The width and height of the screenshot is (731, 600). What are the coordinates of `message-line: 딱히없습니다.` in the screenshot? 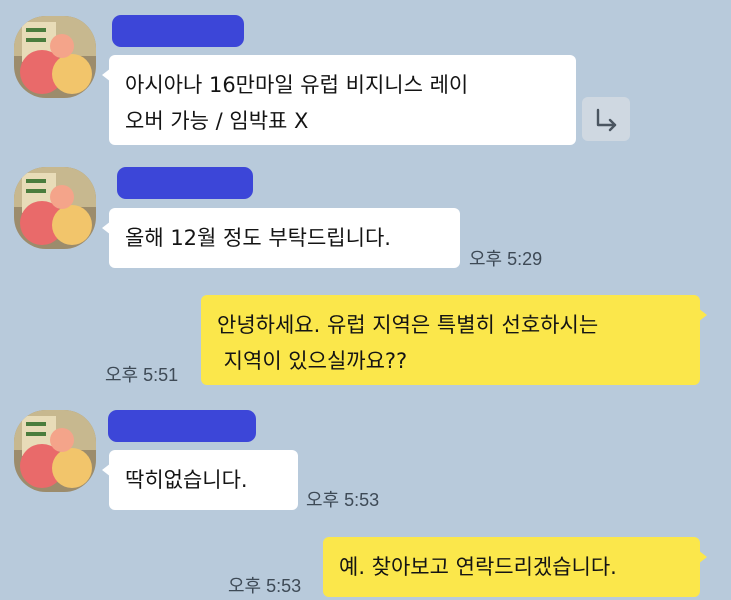 It's located at (186, 480).